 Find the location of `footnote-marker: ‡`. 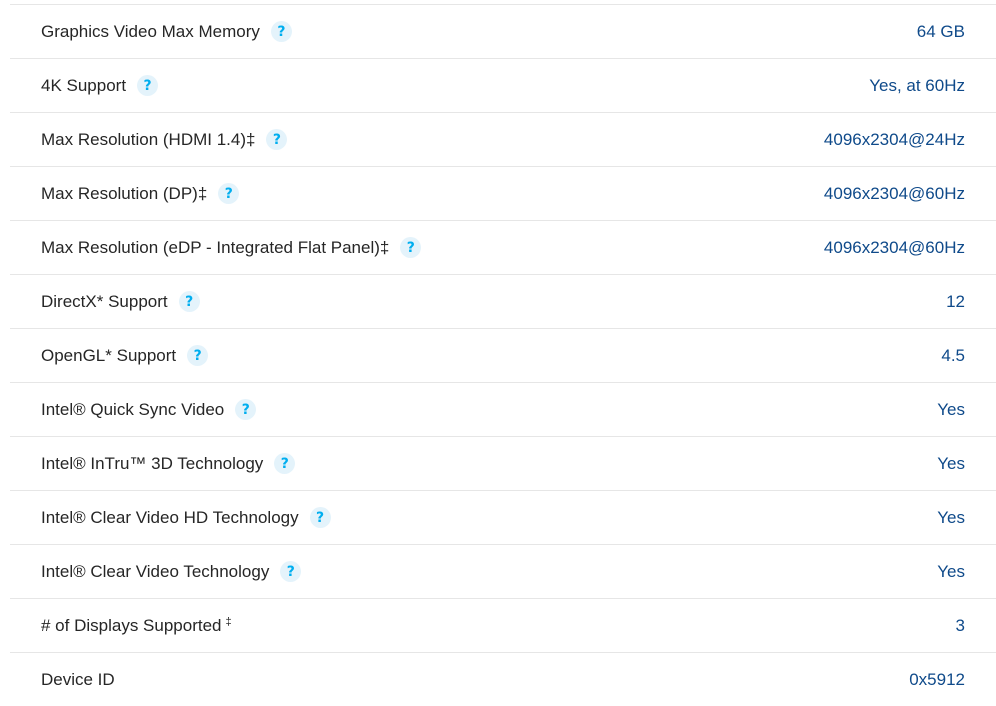

footnote-marker: ‡ is located at coordinates (228, 621).